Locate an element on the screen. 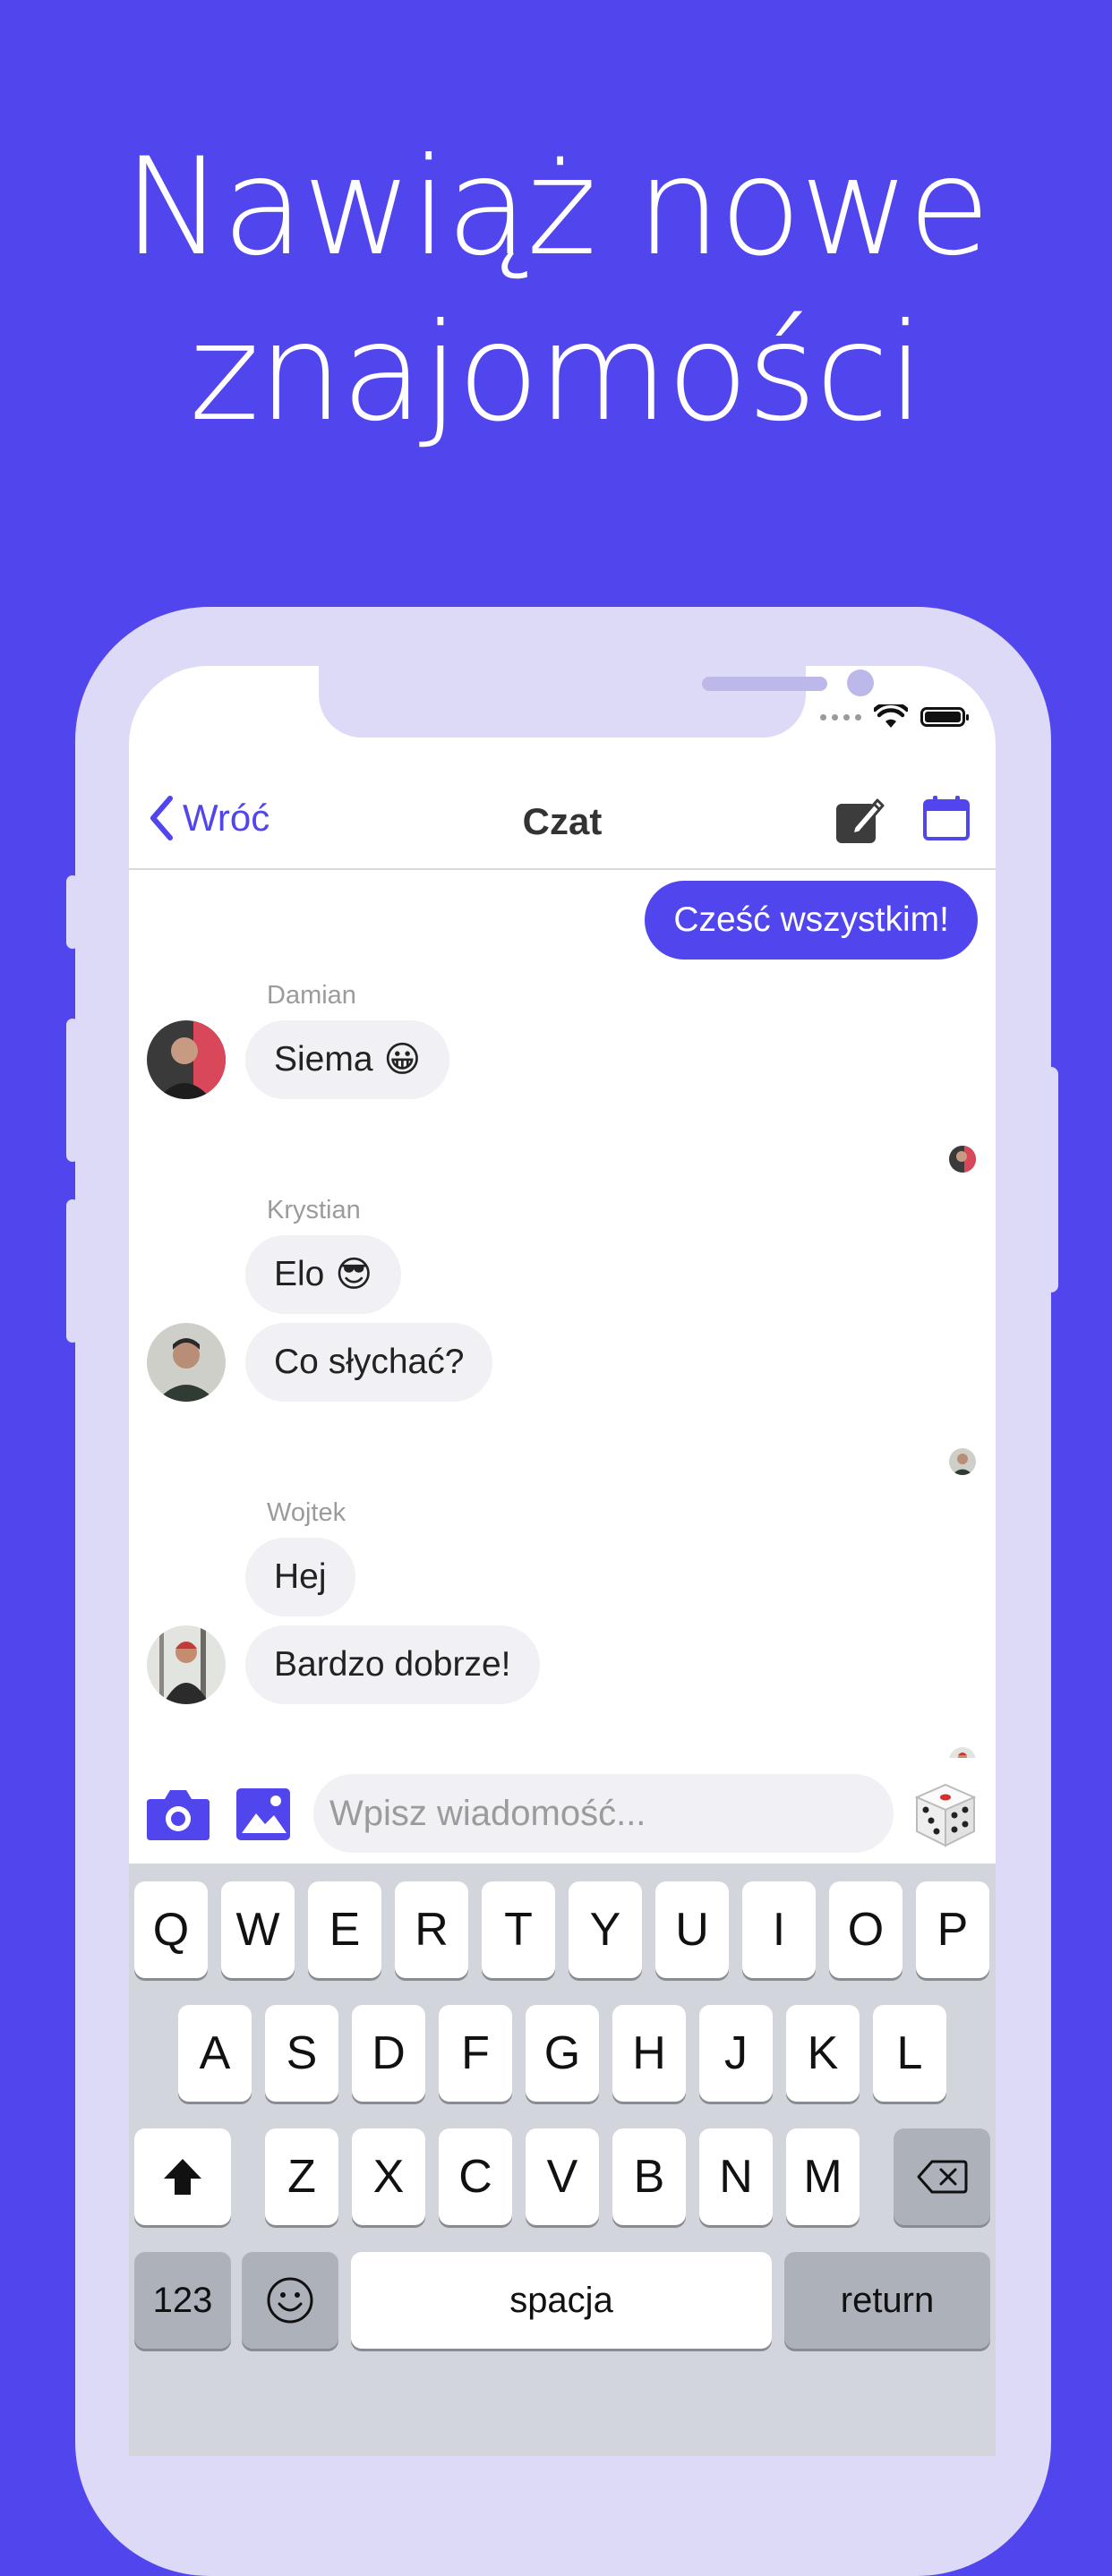 This screenshot has height=2576, width=1112. speaker is located at coordinates (764, 684).